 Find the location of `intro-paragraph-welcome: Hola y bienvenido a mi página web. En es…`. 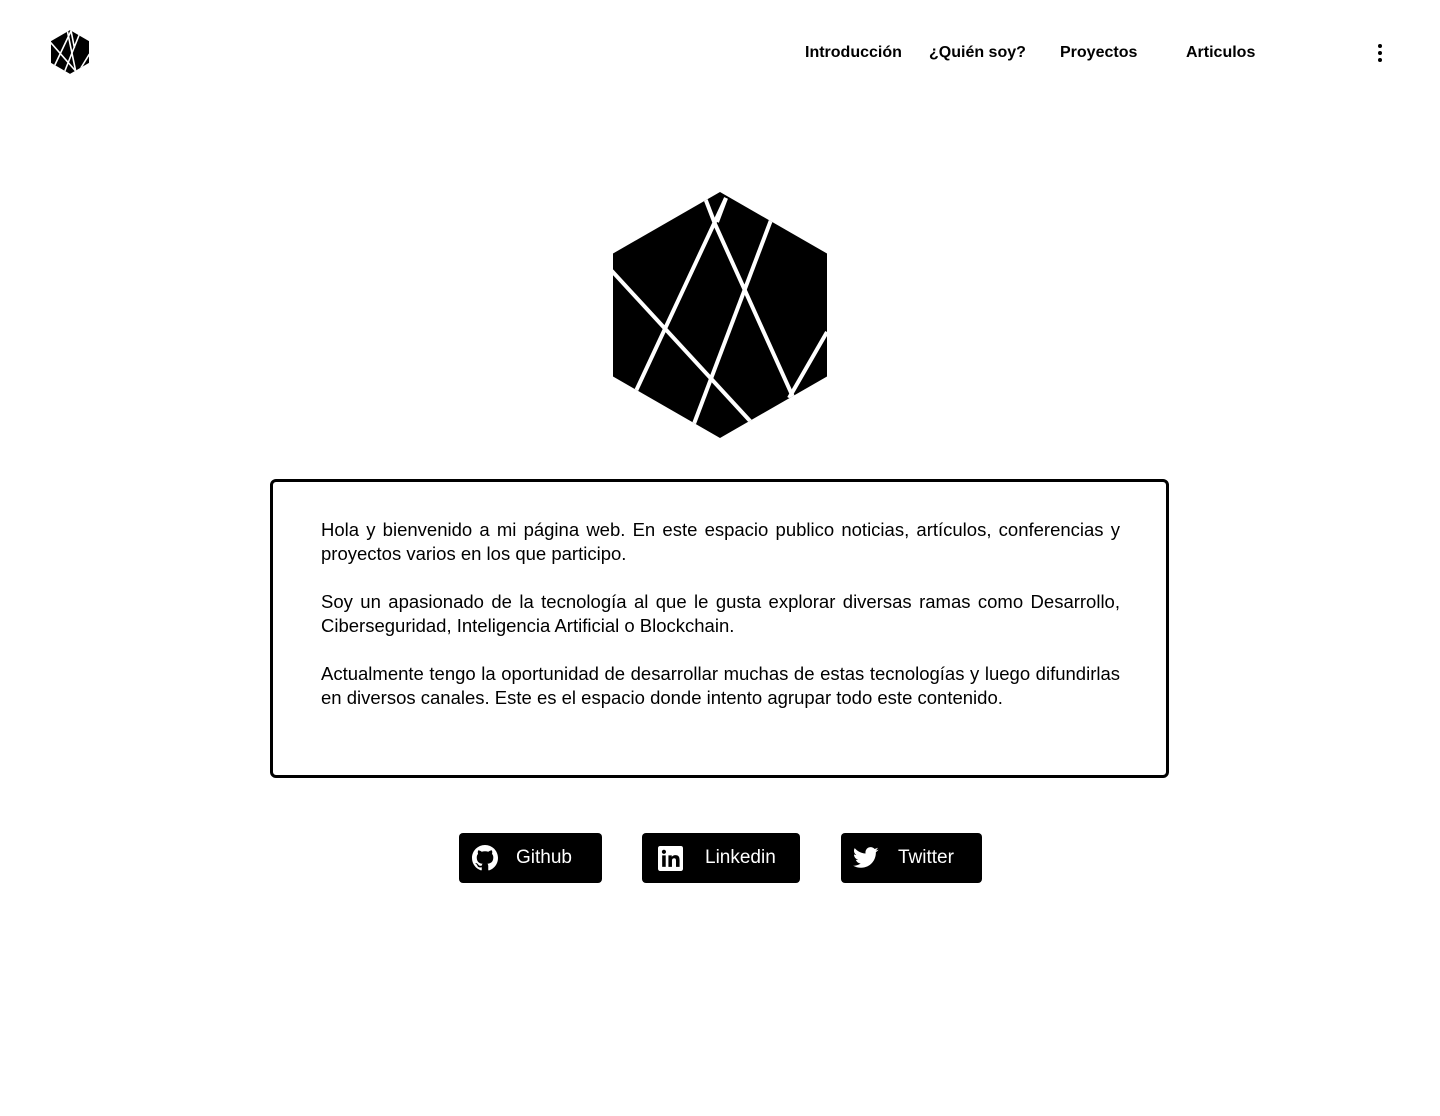

intro-paragraph-welcome: Hola y bienvenido a mi página web. En es… is located at coordinates (720, 541).